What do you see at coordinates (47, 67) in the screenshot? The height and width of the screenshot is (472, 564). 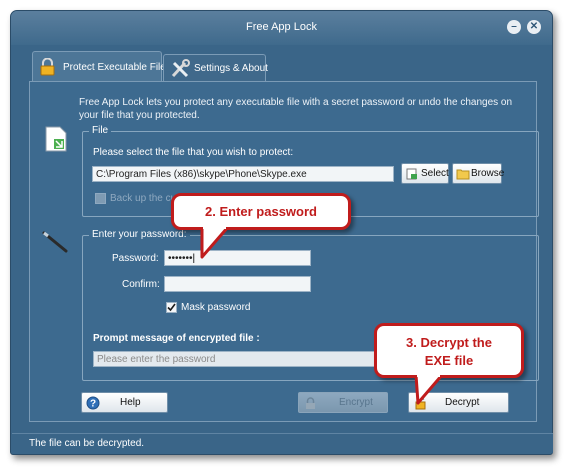 I see `lock-icon` at bounding box center [47, 67].